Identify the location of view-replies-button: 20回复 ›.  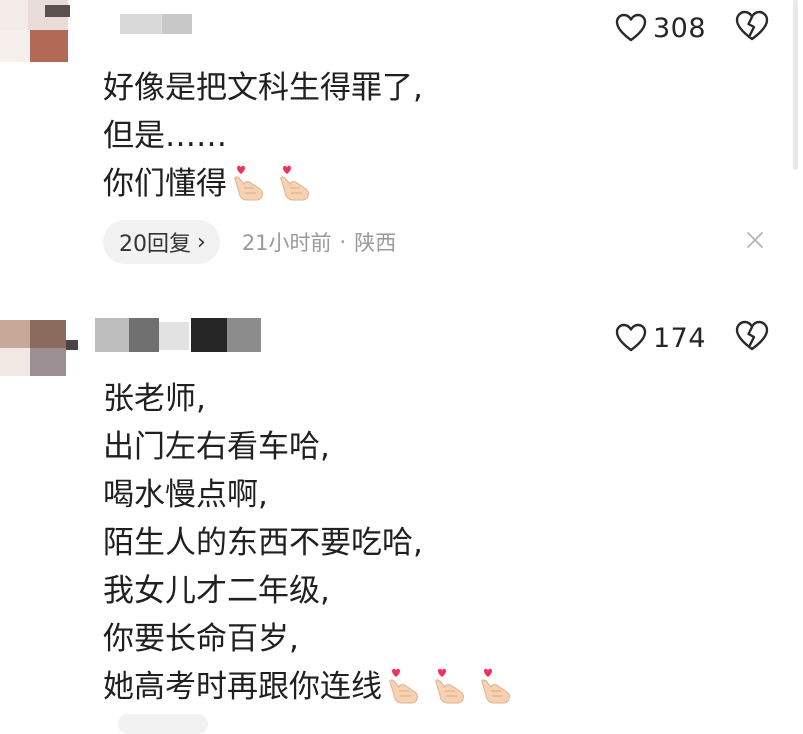
(161, 242).